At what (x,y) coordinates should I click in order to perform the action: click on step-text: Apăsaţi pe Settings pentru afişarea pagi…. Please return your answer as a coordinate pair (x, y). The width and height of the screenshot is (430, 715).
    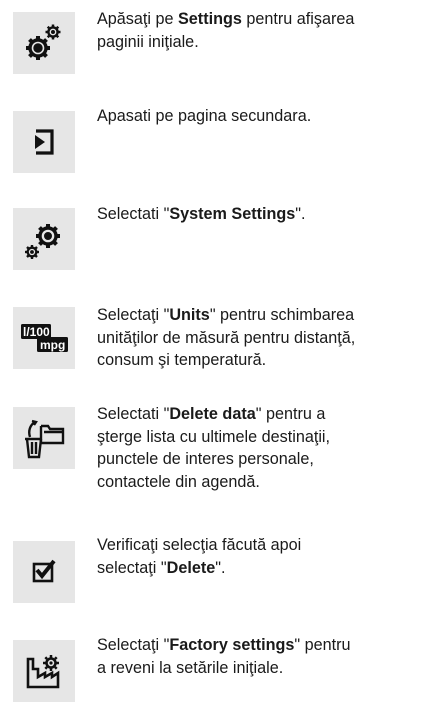
    Looking at the image, I should click on (262, 30).